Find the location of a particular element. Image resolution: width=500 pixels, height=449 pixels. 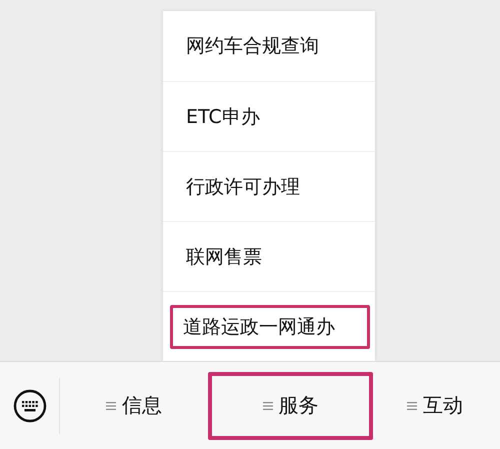

menu-item: 道路运政一网通办 is located at coordinates (270, 326).